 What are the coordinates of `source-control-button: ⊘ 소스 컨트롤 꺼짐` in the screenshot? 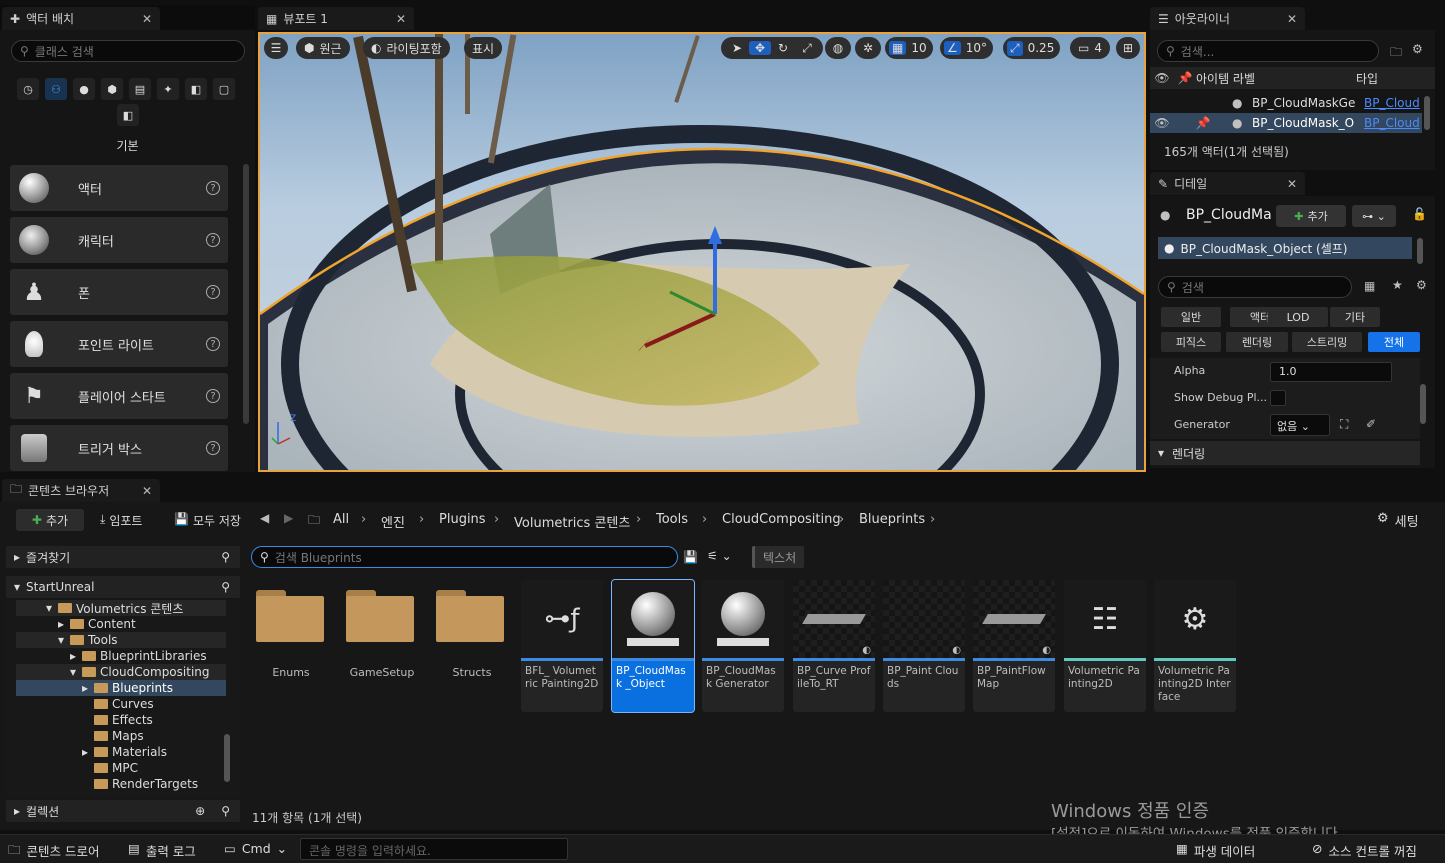 It's located at (1364, 850).